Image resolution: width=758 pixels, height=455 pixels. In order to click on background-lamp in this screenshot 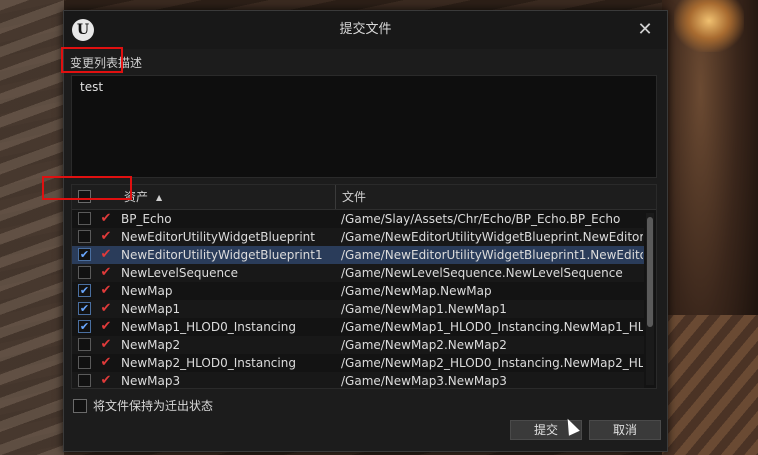, I will do `click(709, 26)`.